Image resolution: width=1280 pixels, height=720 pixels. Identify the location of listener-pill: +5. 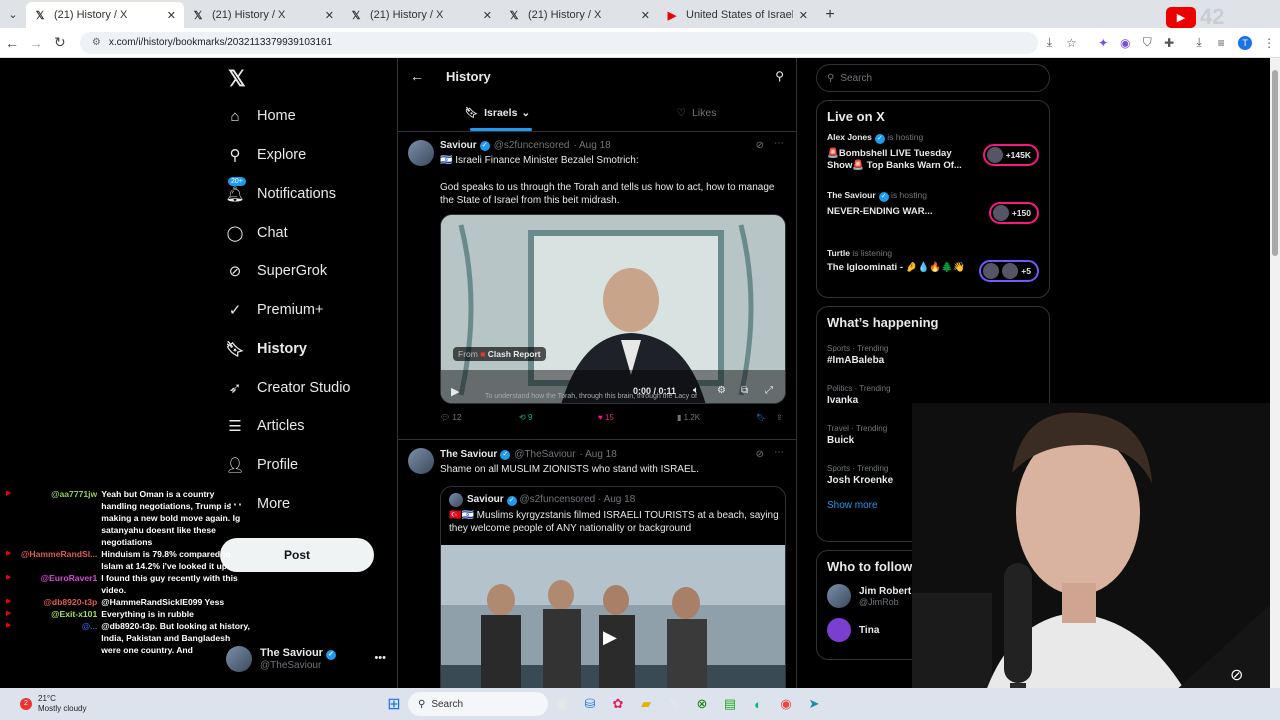
(1009, 271).